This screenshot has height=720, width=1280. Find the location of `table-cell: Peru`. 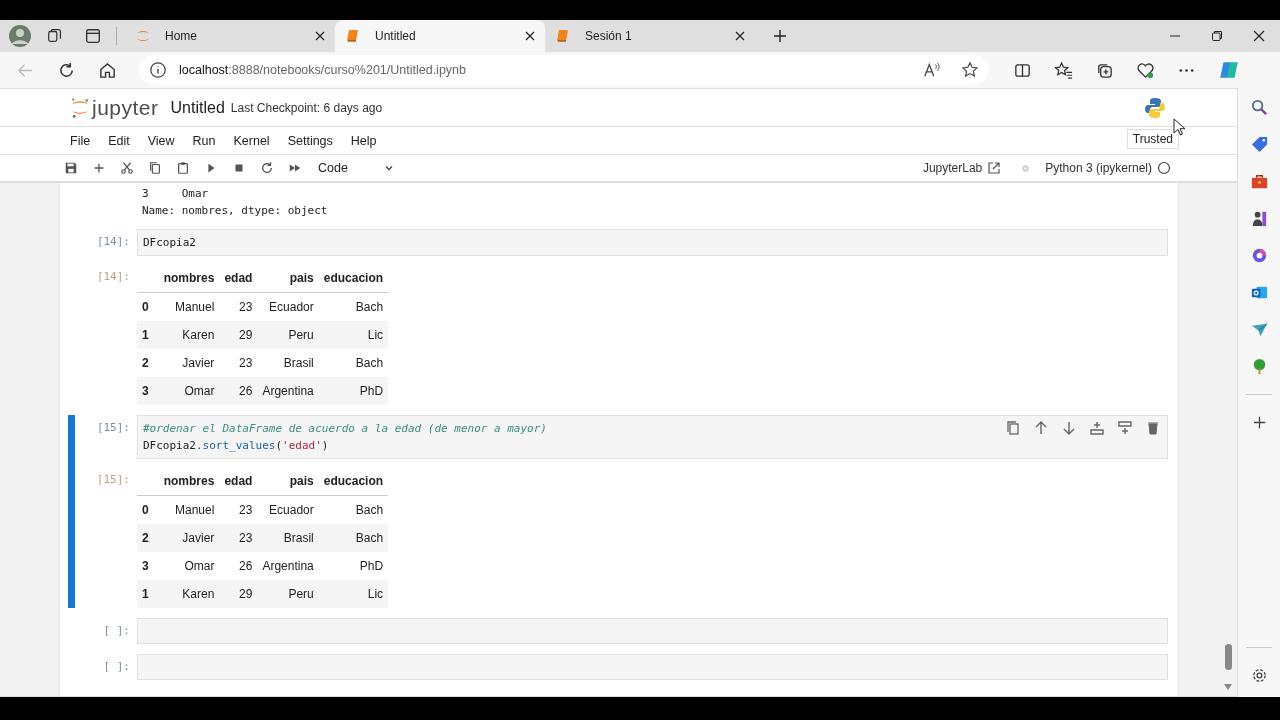

table-cell: Peru is located at coordinates (288, 335).